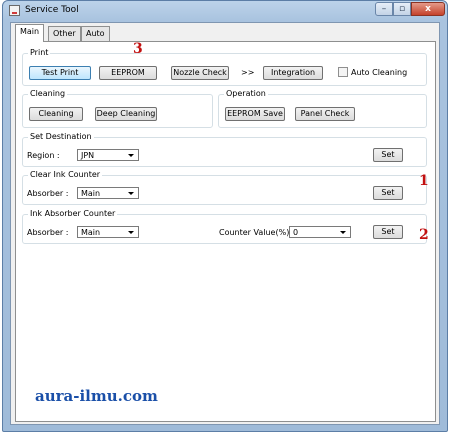 This screenshot has width=450, height=434. I want to click on set-destination-group-label: Set Destination, so click(61, 137).